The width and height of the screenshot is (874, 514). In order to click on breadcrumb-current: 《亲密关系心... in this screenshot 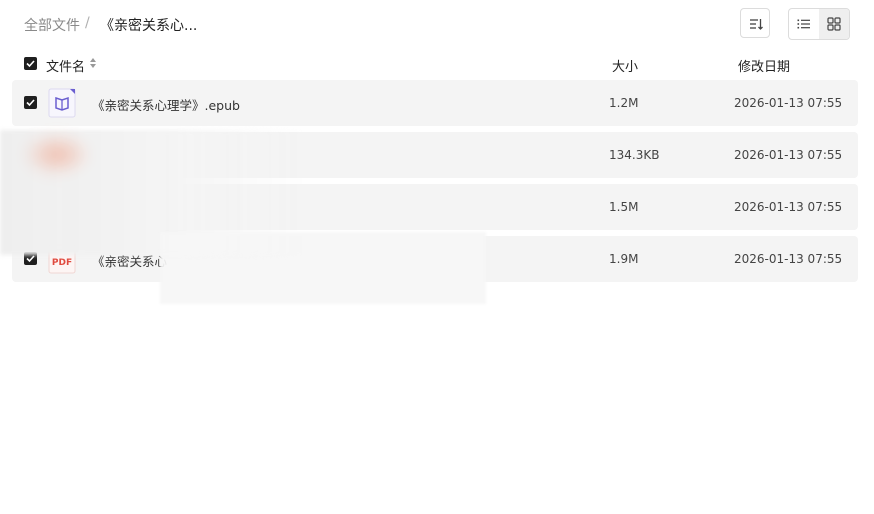, I will do `click(149, 26)`.